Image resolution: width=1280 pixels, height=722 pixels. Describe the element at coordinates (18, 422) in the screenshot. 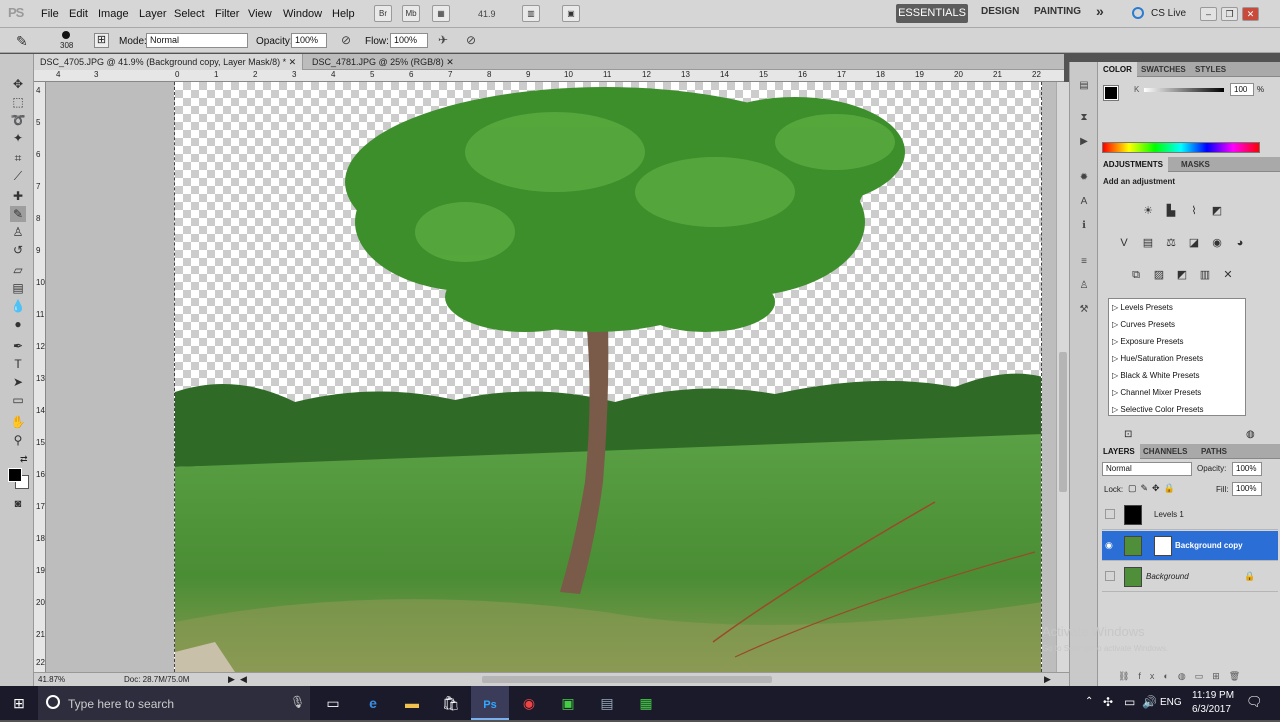

I see `hand-tool-icon: ✋` at that location.